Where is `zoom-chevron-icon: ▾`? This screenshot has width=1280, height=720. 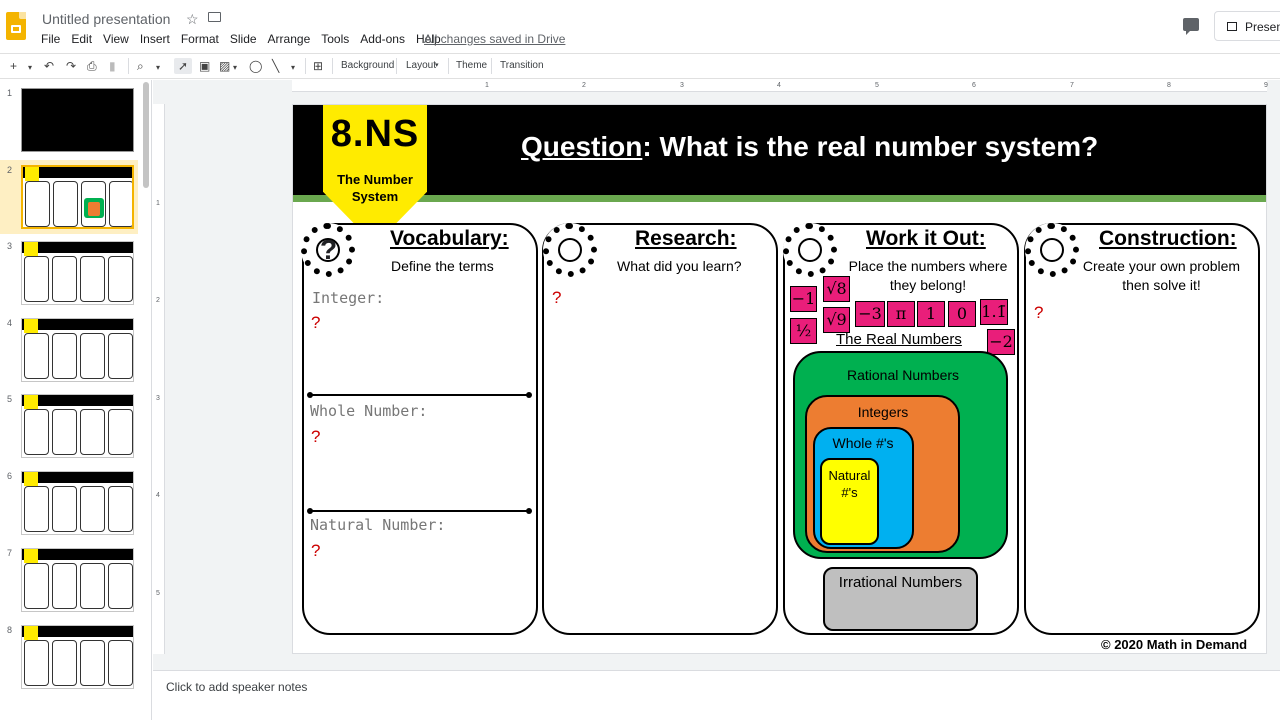 zoom-chevron-icon: ▾ is located at coordinates (158, 68).